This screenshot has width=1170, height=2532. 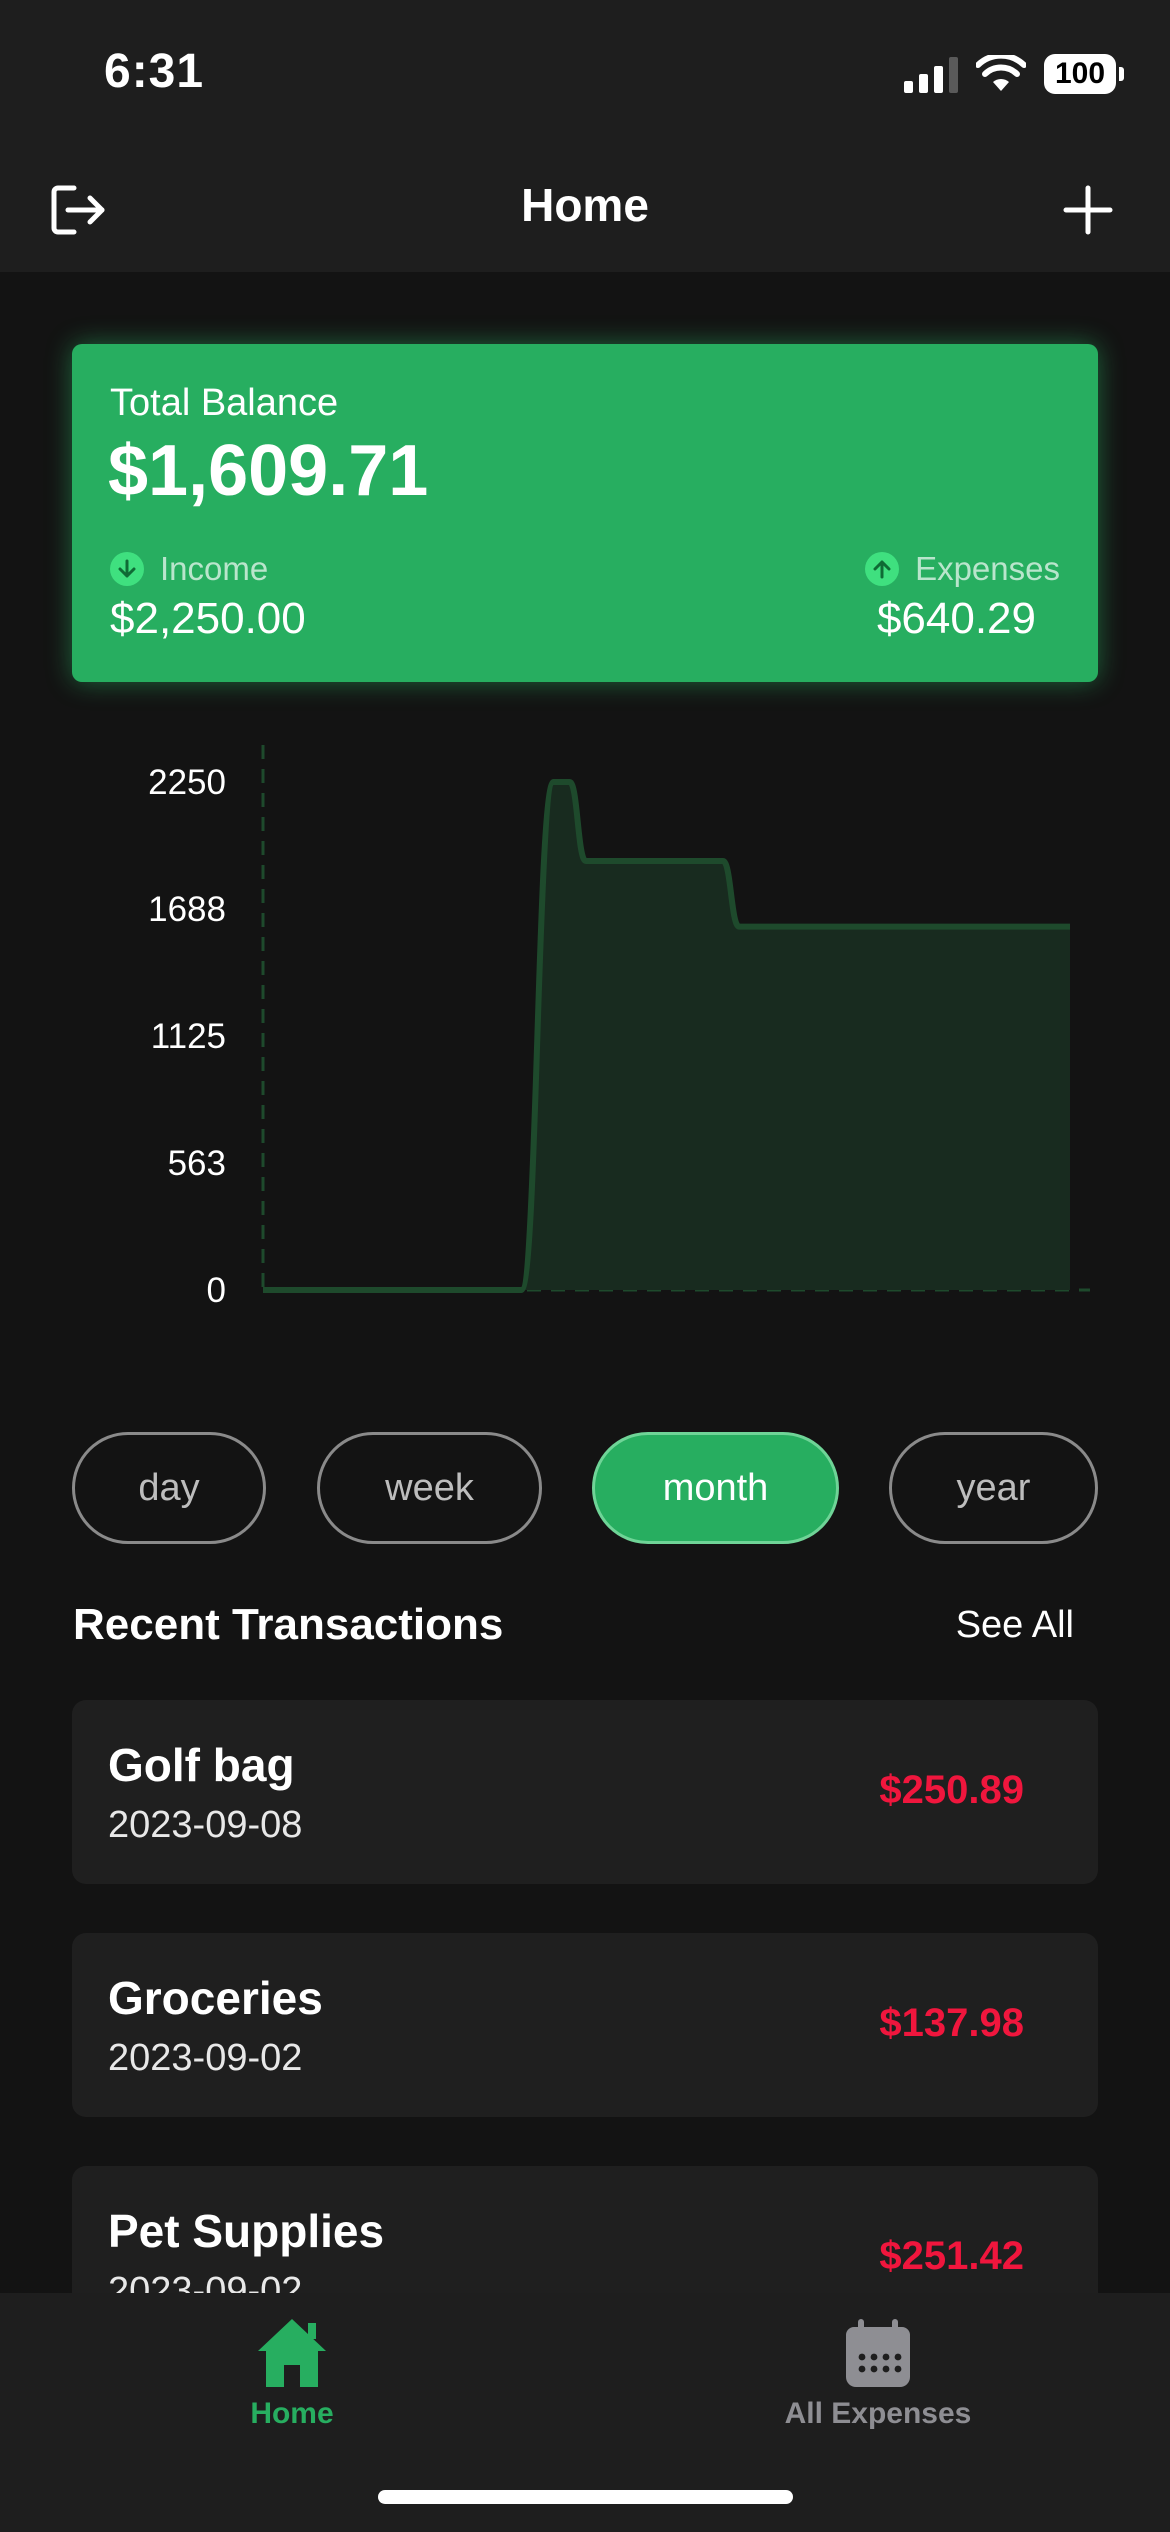 I want to click on calendar-icon, so click(x=878, y=2353).